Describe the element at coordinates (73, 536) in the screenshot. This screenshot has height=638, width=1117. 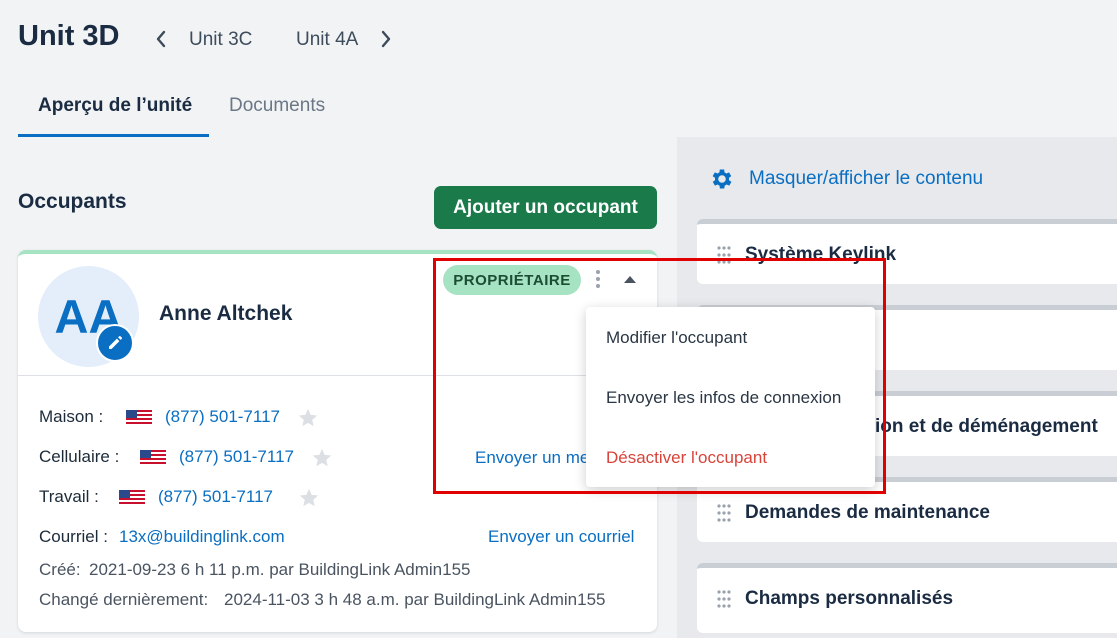
I see `email-label: Courriel :` at that location.